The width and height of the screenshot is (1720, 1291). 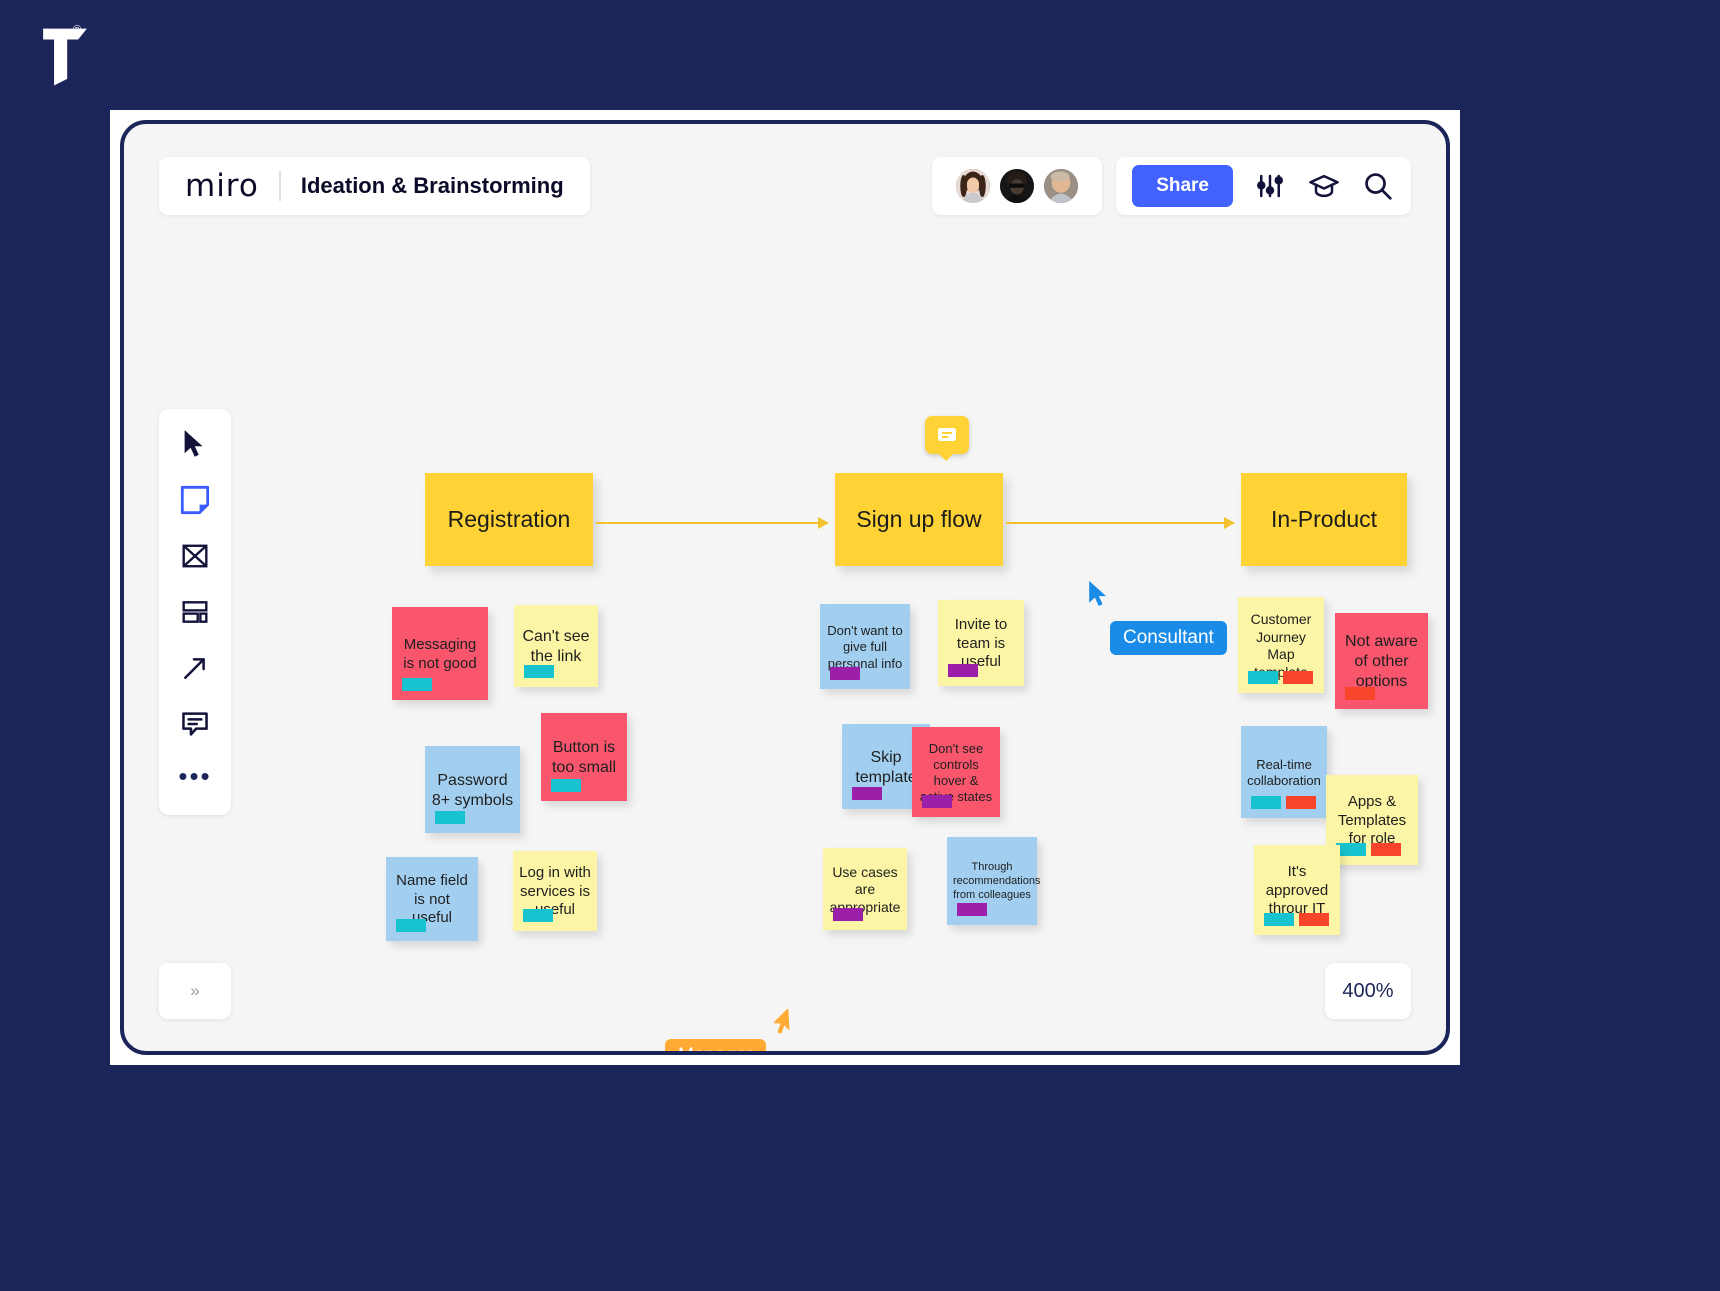 What do you see at coordinates (981, 643) in the screenshot?
I see `sticky-note: Invite to team is useful` at bounding box center [981, 643].